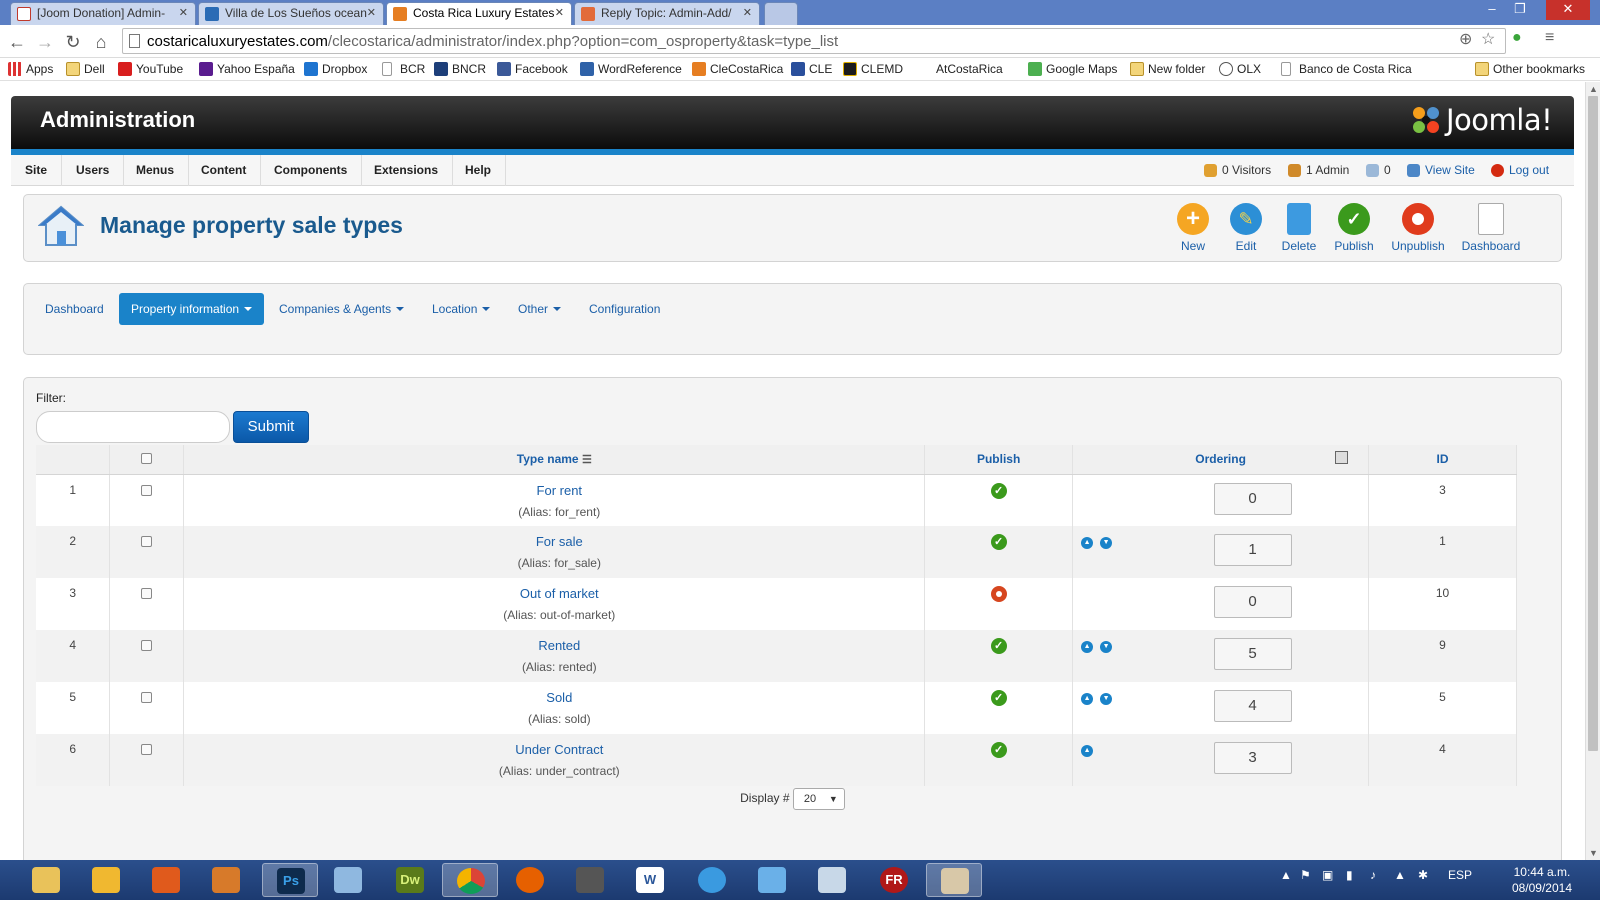 Image resolution: width=1600 pixels, height=900 pixels. What do you see at coordinates (532, 69) in the screenshot?
I see `bookmark-facebook: Facebook` at bounding box center [532, 69].